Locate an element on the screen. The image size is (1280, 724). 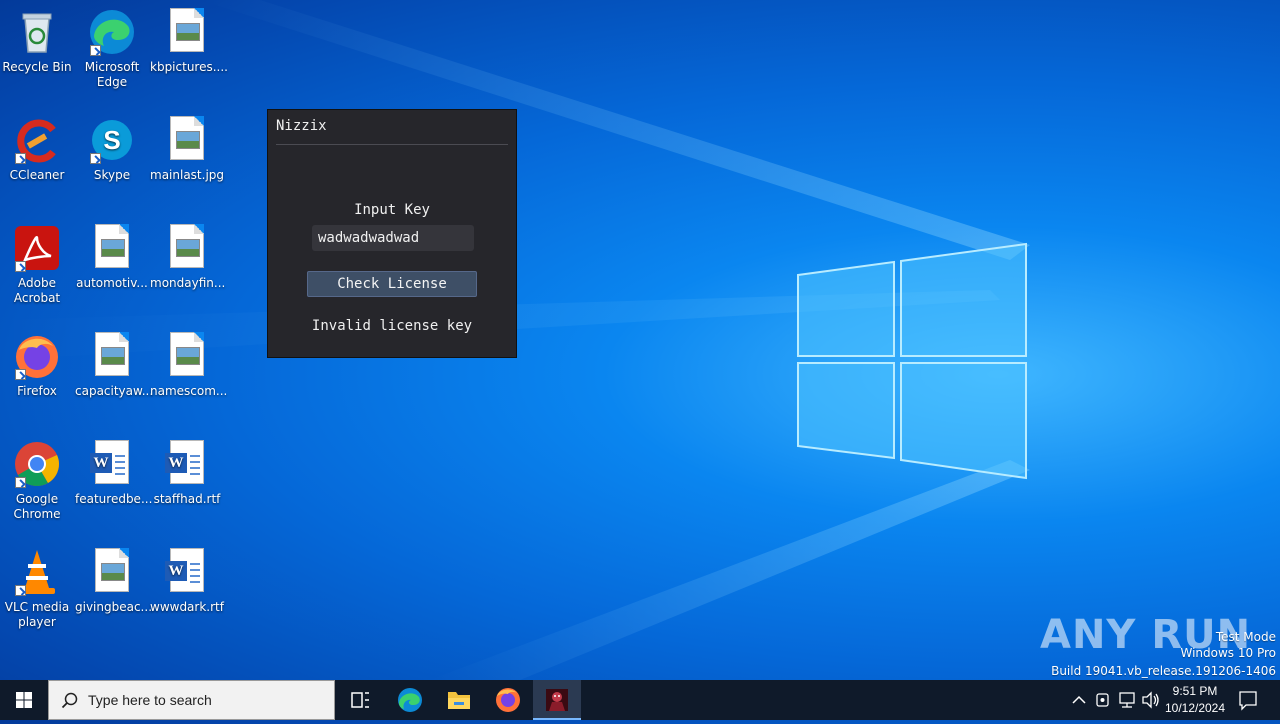
tray-meet-now-button is located at coordinates (1103, 700).